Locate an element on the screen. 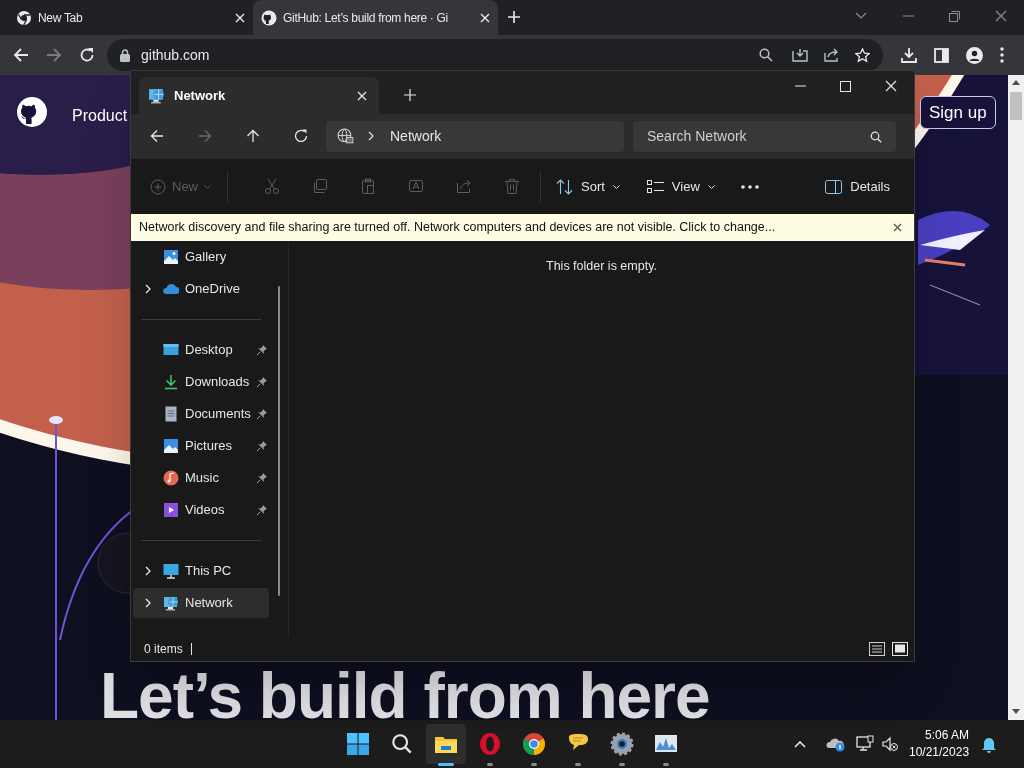 This screenshot has width=1024, height=768. sign-up-button: Sign up is located at coordinates (958, 112).